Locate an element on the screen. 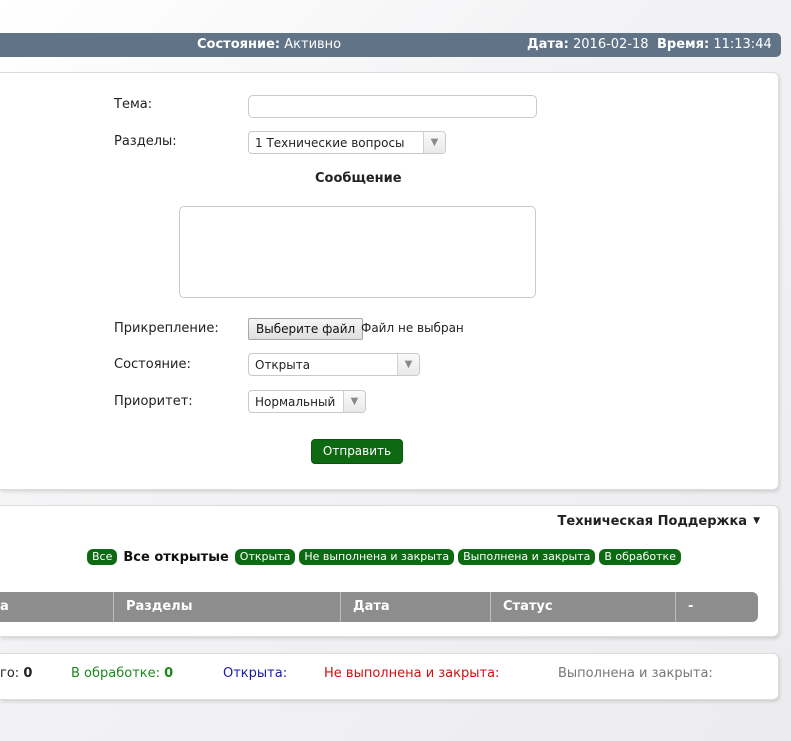  priority-select-value: Нормальный is located at coordinates (295, 402).